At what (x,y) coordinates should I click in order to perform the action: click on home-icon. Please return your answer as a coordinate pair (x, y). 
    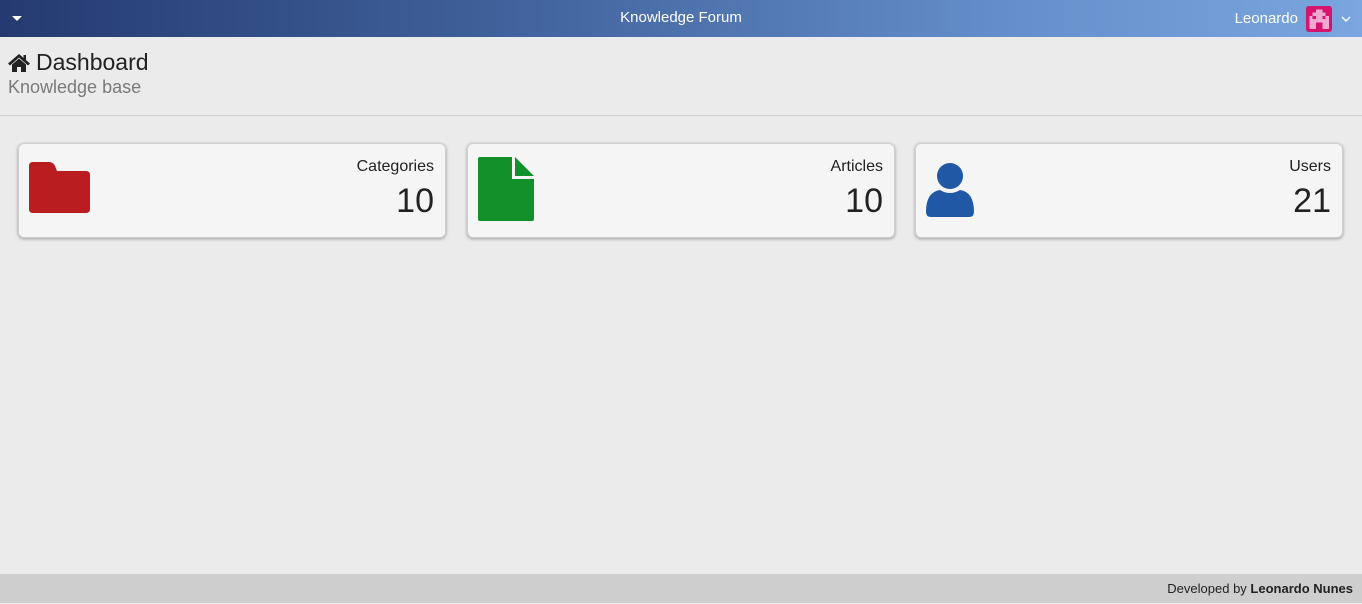
    Looking at the image, I should click on (19, 62).